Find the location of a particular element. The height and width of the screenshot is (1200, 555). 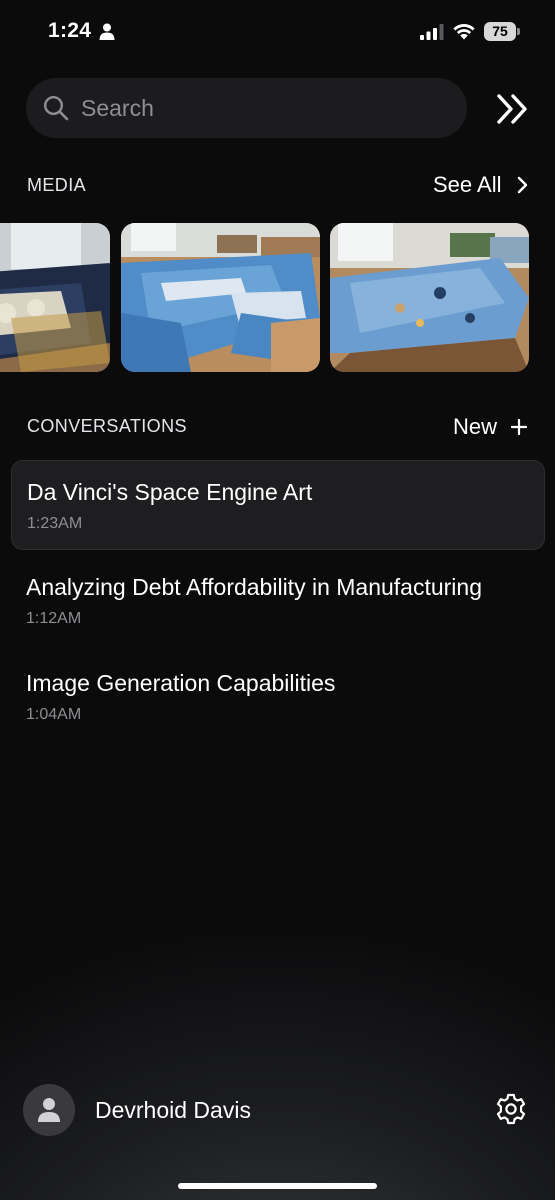

avatar is located at coordinates (49, 1110).